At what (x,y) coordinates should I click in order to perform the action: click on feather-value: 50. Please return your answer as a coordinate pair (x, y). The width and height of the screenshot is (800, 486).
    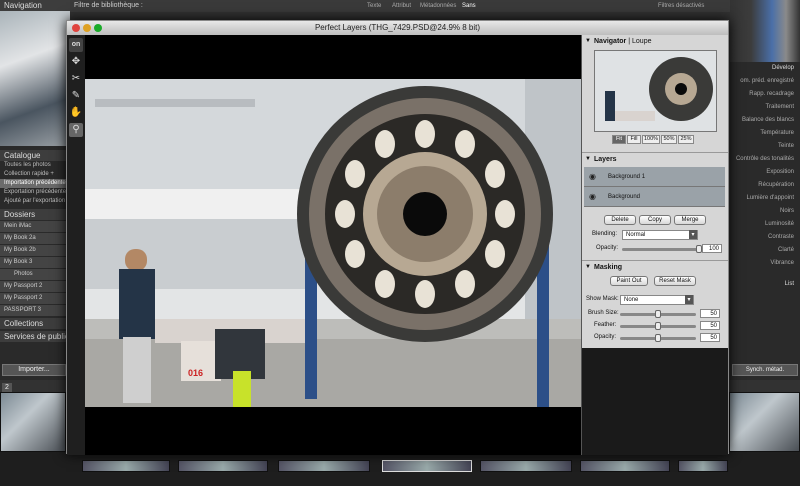
    Looking at the image, I should click on (710, 325).